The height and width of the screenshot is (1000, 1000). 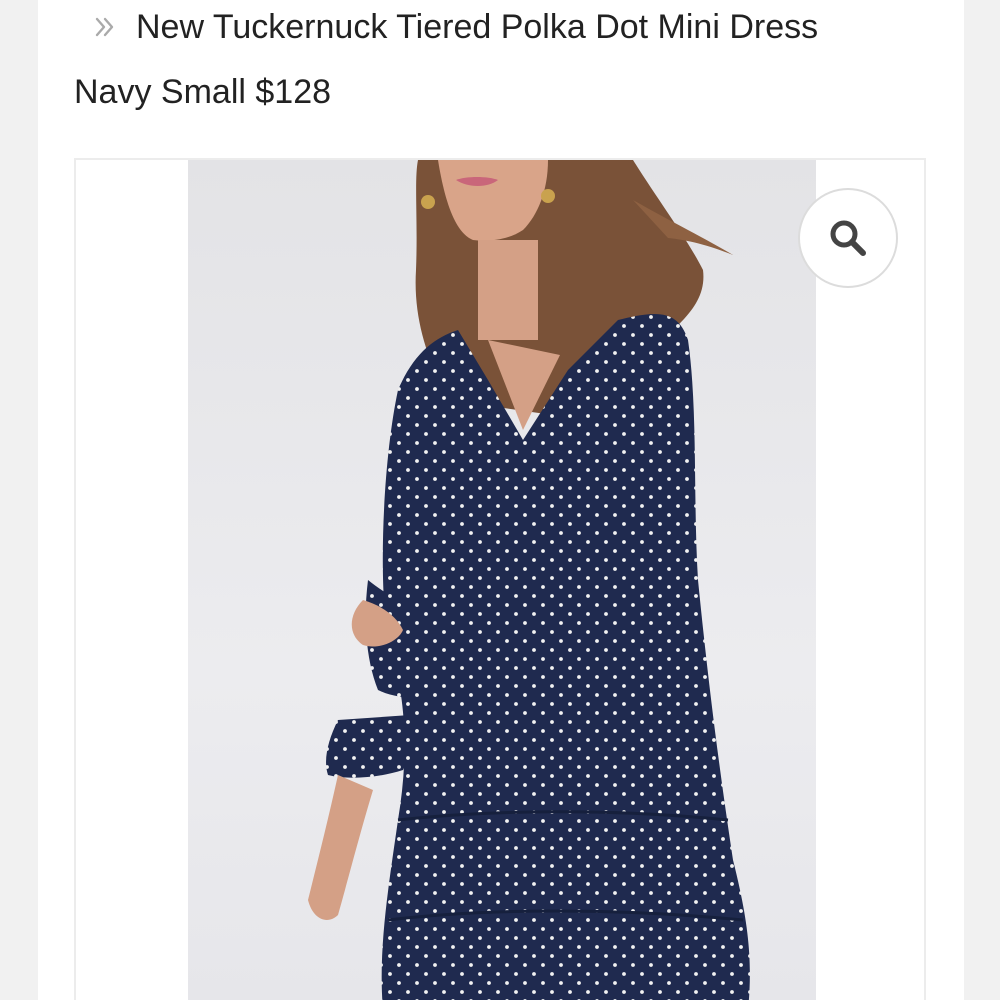 What do you see at coordinates (105, 27) in the screenshot?
I see `double-chevron-right-icon` at bounding box center [105, 27].